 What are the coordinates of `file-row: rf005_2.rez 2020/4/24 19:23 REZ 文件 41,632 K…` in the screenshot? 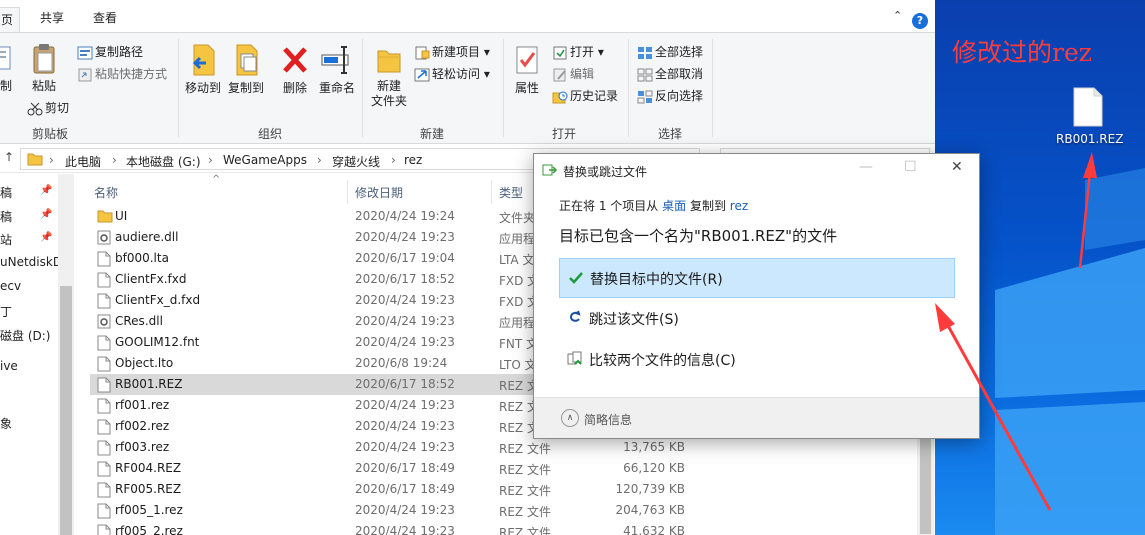 It's located at (502, 528).